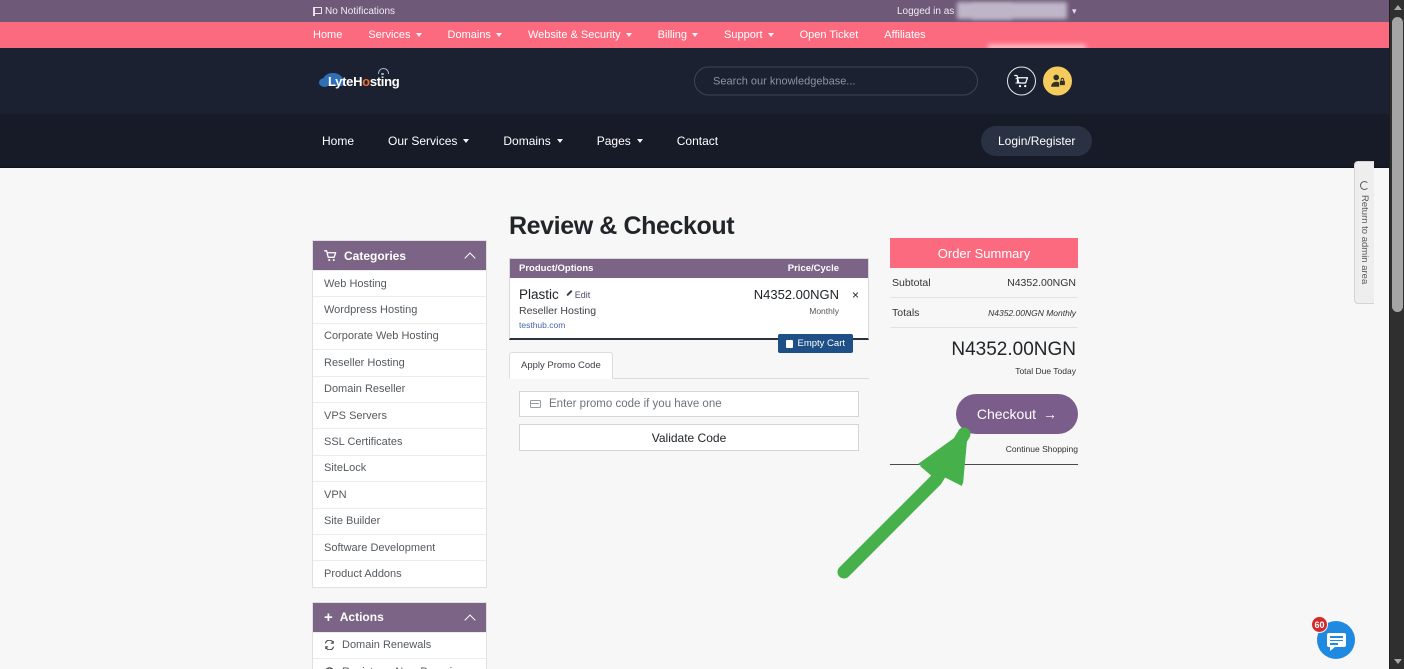  Describe the element at coordinates (855, 295) in the screenshot. I see `remove-item-button: ×` at that location.